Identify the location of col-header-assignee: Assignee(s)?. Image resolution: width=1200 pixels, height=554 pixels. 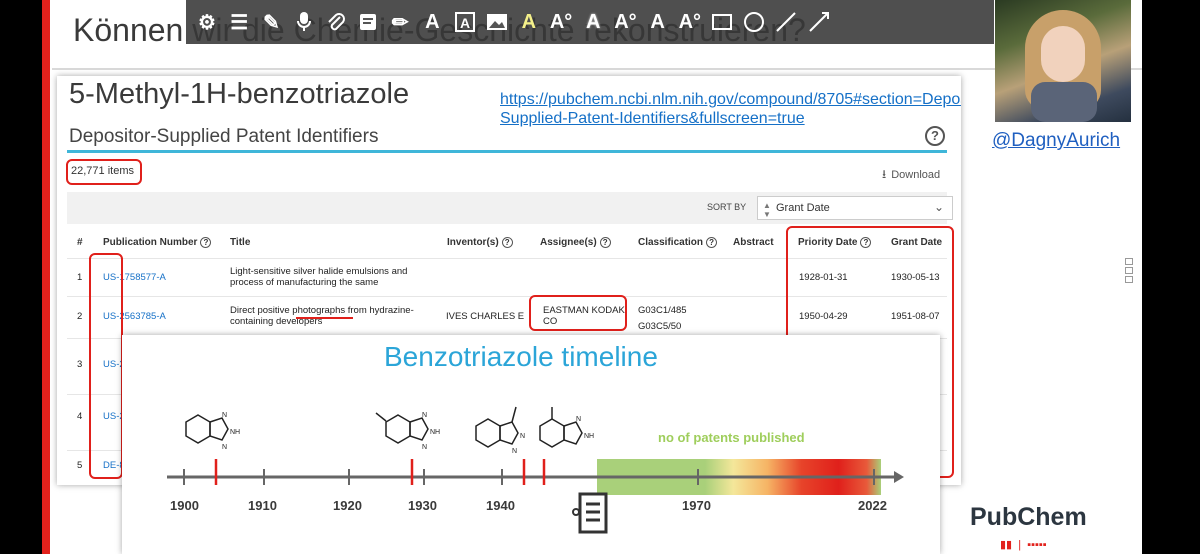
(575, 242).